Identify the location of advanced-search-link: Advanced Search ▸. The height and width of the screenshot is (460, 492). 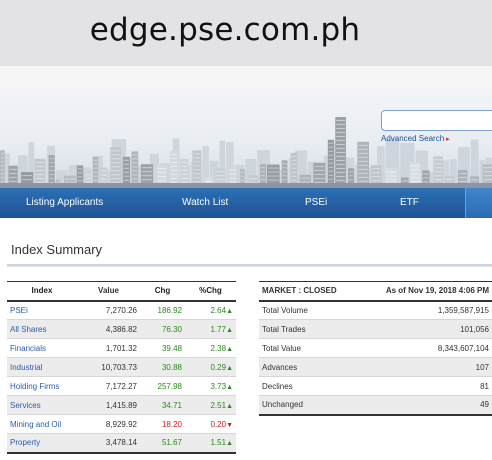
(415, 138).